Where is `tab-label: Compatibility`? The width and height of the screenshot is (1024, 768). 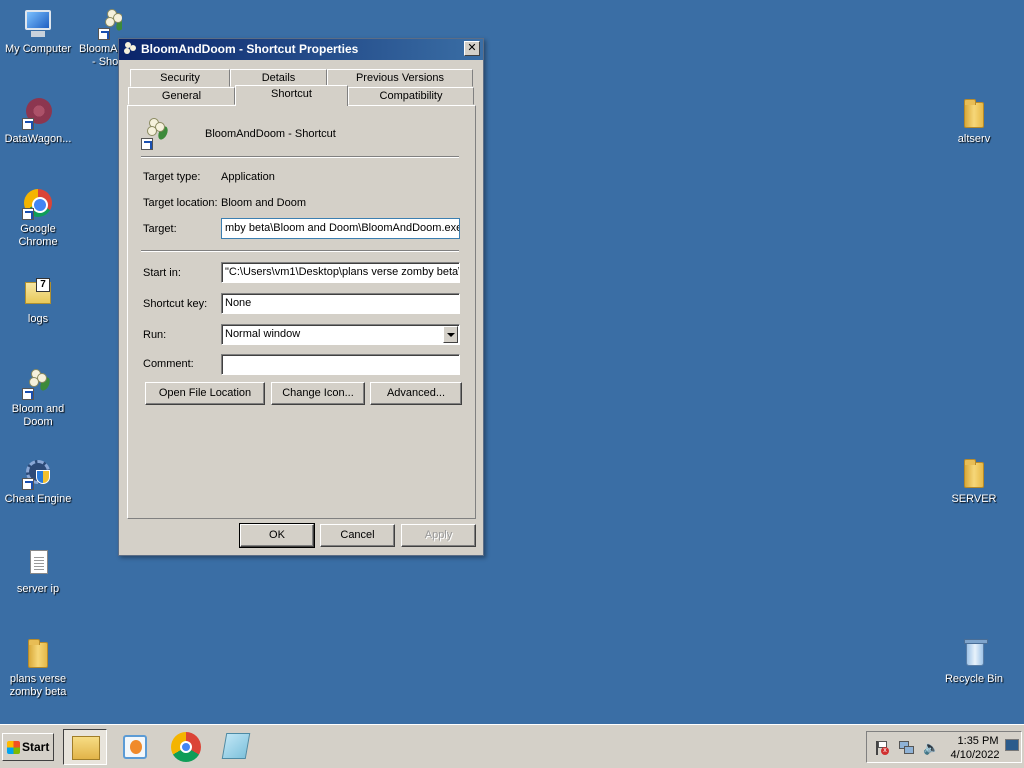
tab-label: Compatibility is located at coordinates (411, 96).